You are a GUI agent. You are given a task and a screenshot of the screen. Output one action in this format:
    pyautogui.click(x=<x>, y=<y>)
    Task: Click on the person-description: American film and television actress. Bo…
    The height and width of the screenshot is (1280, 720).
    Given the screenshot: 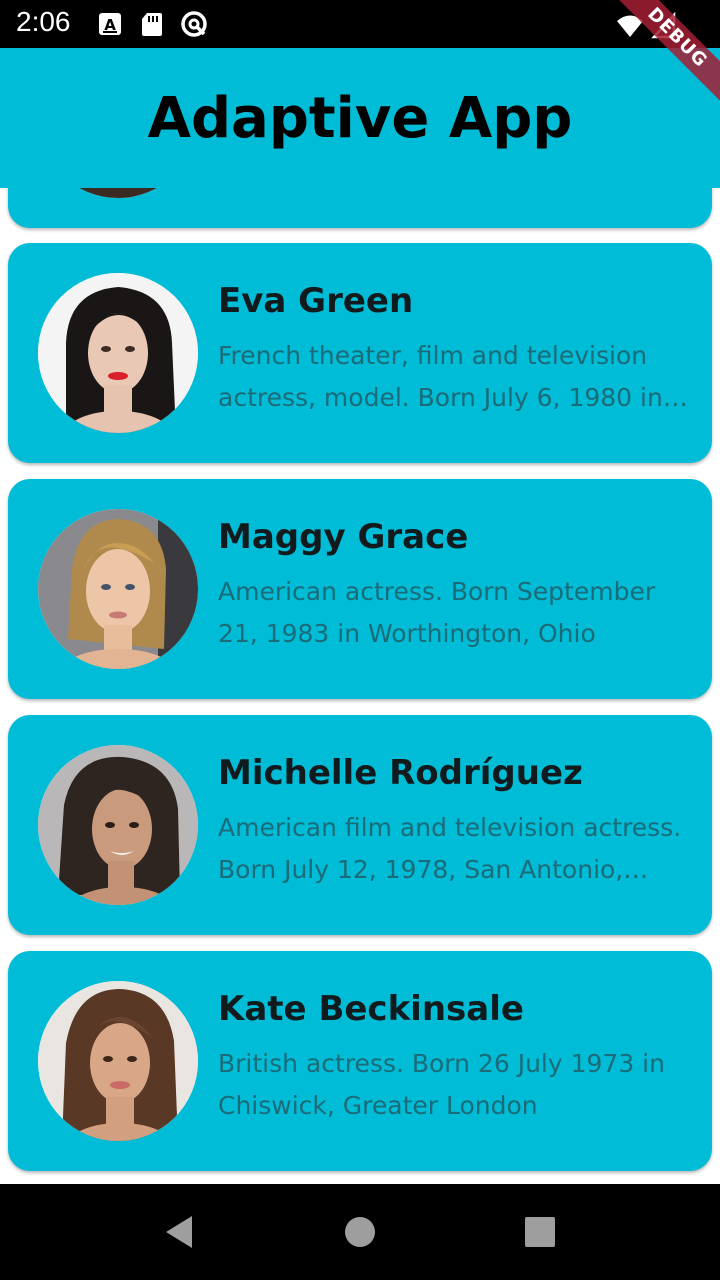 What is the action you would take?
    pyautogui.click(x=450, y=848)
    